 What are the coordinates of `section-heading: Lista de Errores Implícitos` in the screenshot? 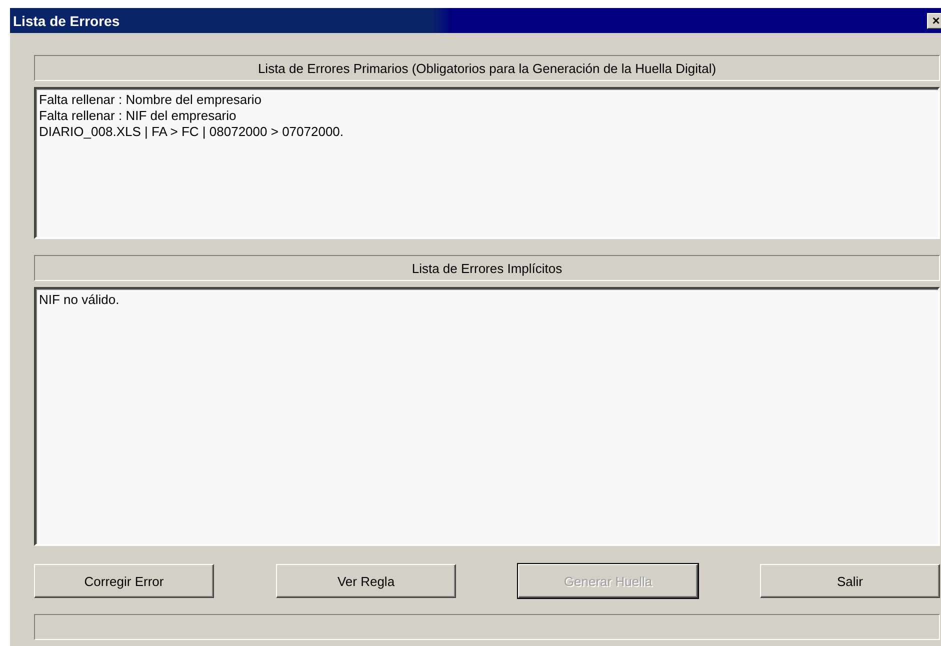 It's located at (487, 268).